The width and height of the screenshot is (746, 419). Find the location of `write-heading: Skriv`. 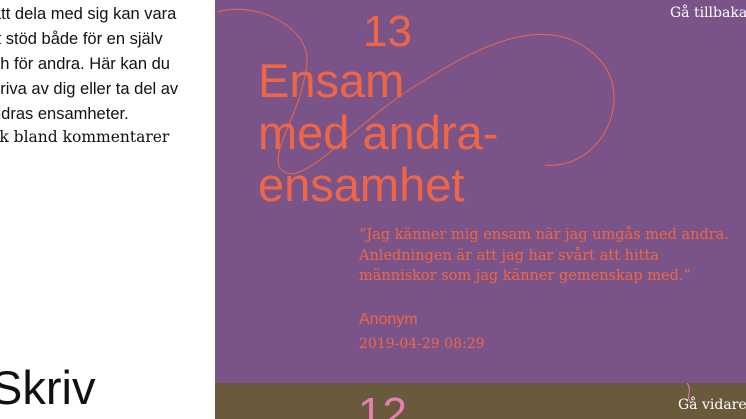

write-heading: Skriv is located at coordinates (47, 388).